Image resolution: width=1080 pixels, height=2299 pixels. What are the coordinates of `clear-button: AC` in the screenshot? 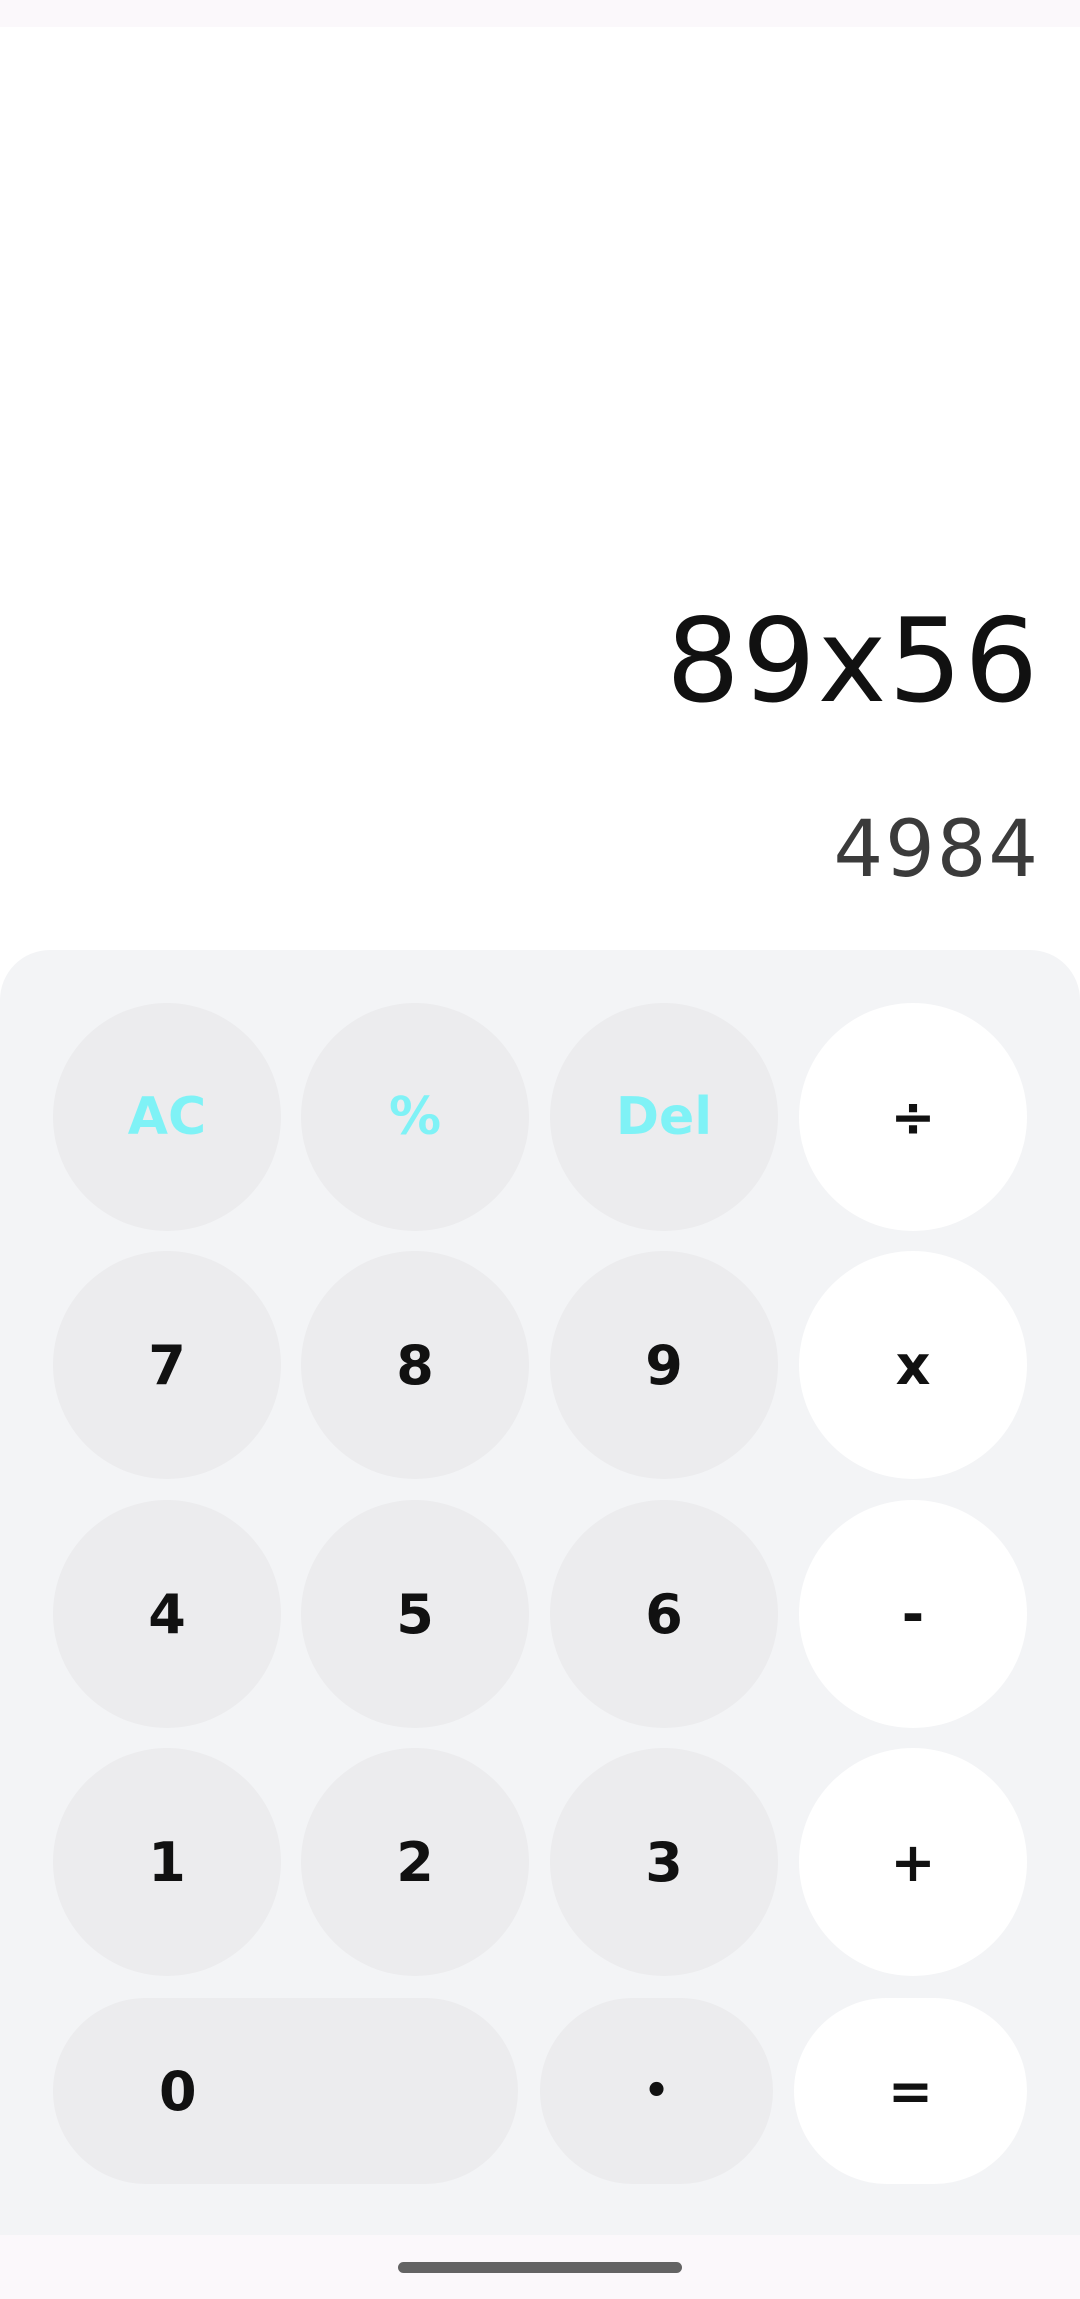 It's located at (167, 1117).